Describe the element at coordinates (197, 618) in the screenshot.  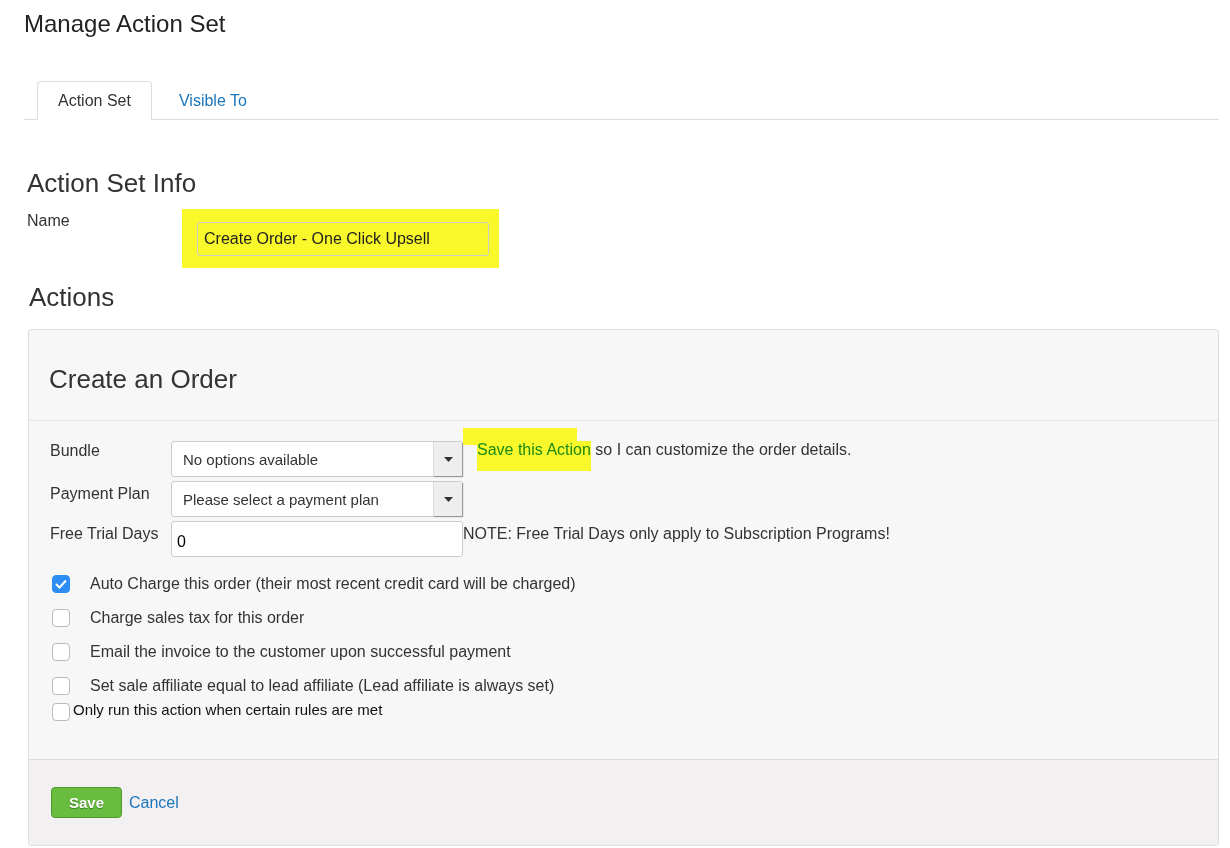
I see `checkbox-label: Charge sales tax for this order` at that location.